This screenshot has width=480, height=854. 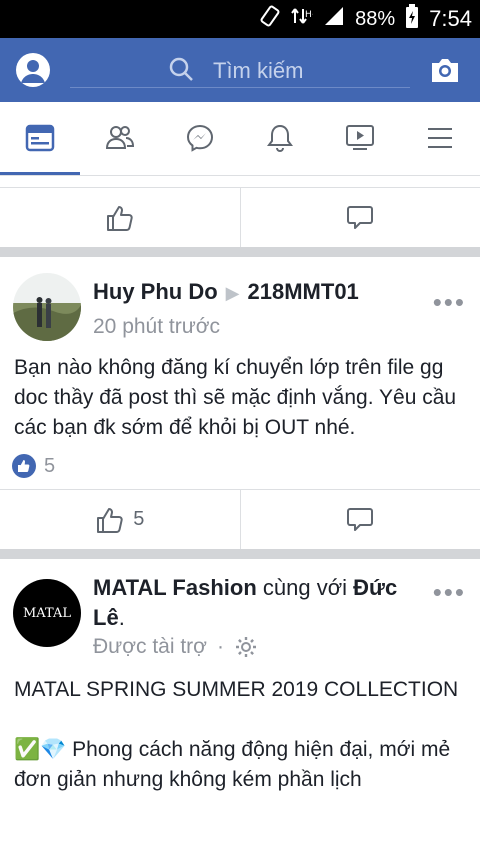 What do you see at coordinates (121, 617) in the screenshot?
I see `period: .` at bounding box center [121, 617].